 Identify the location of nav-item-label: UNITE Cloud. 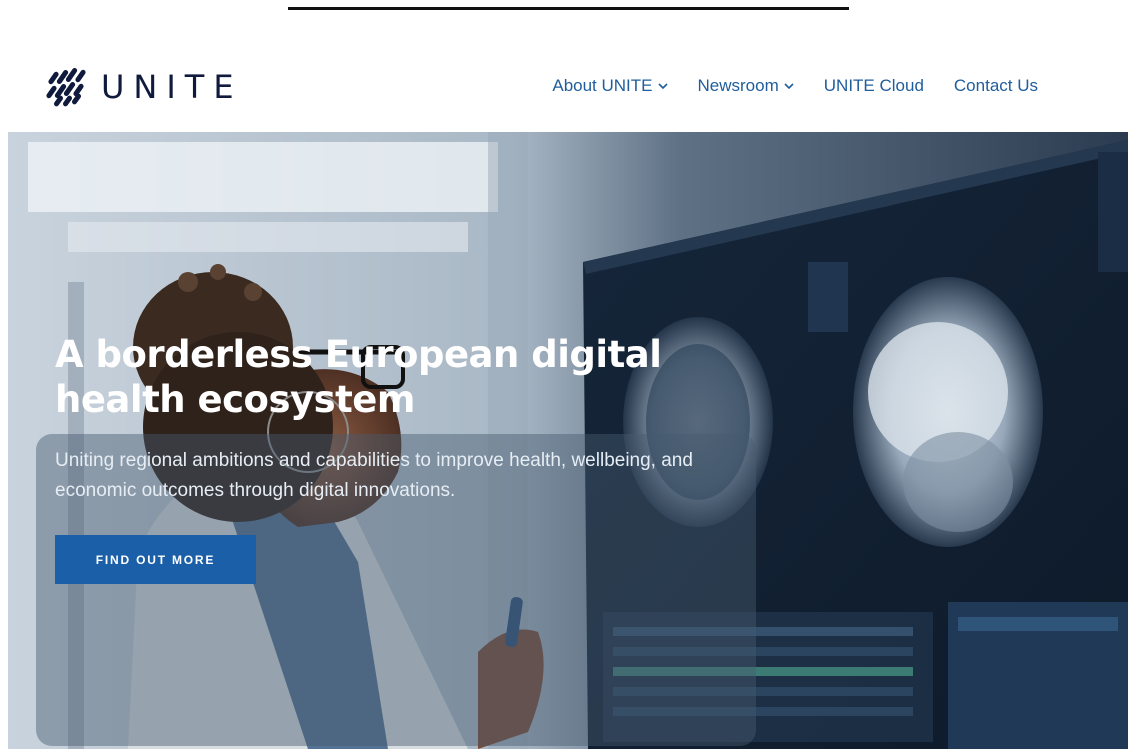
(873, 85).